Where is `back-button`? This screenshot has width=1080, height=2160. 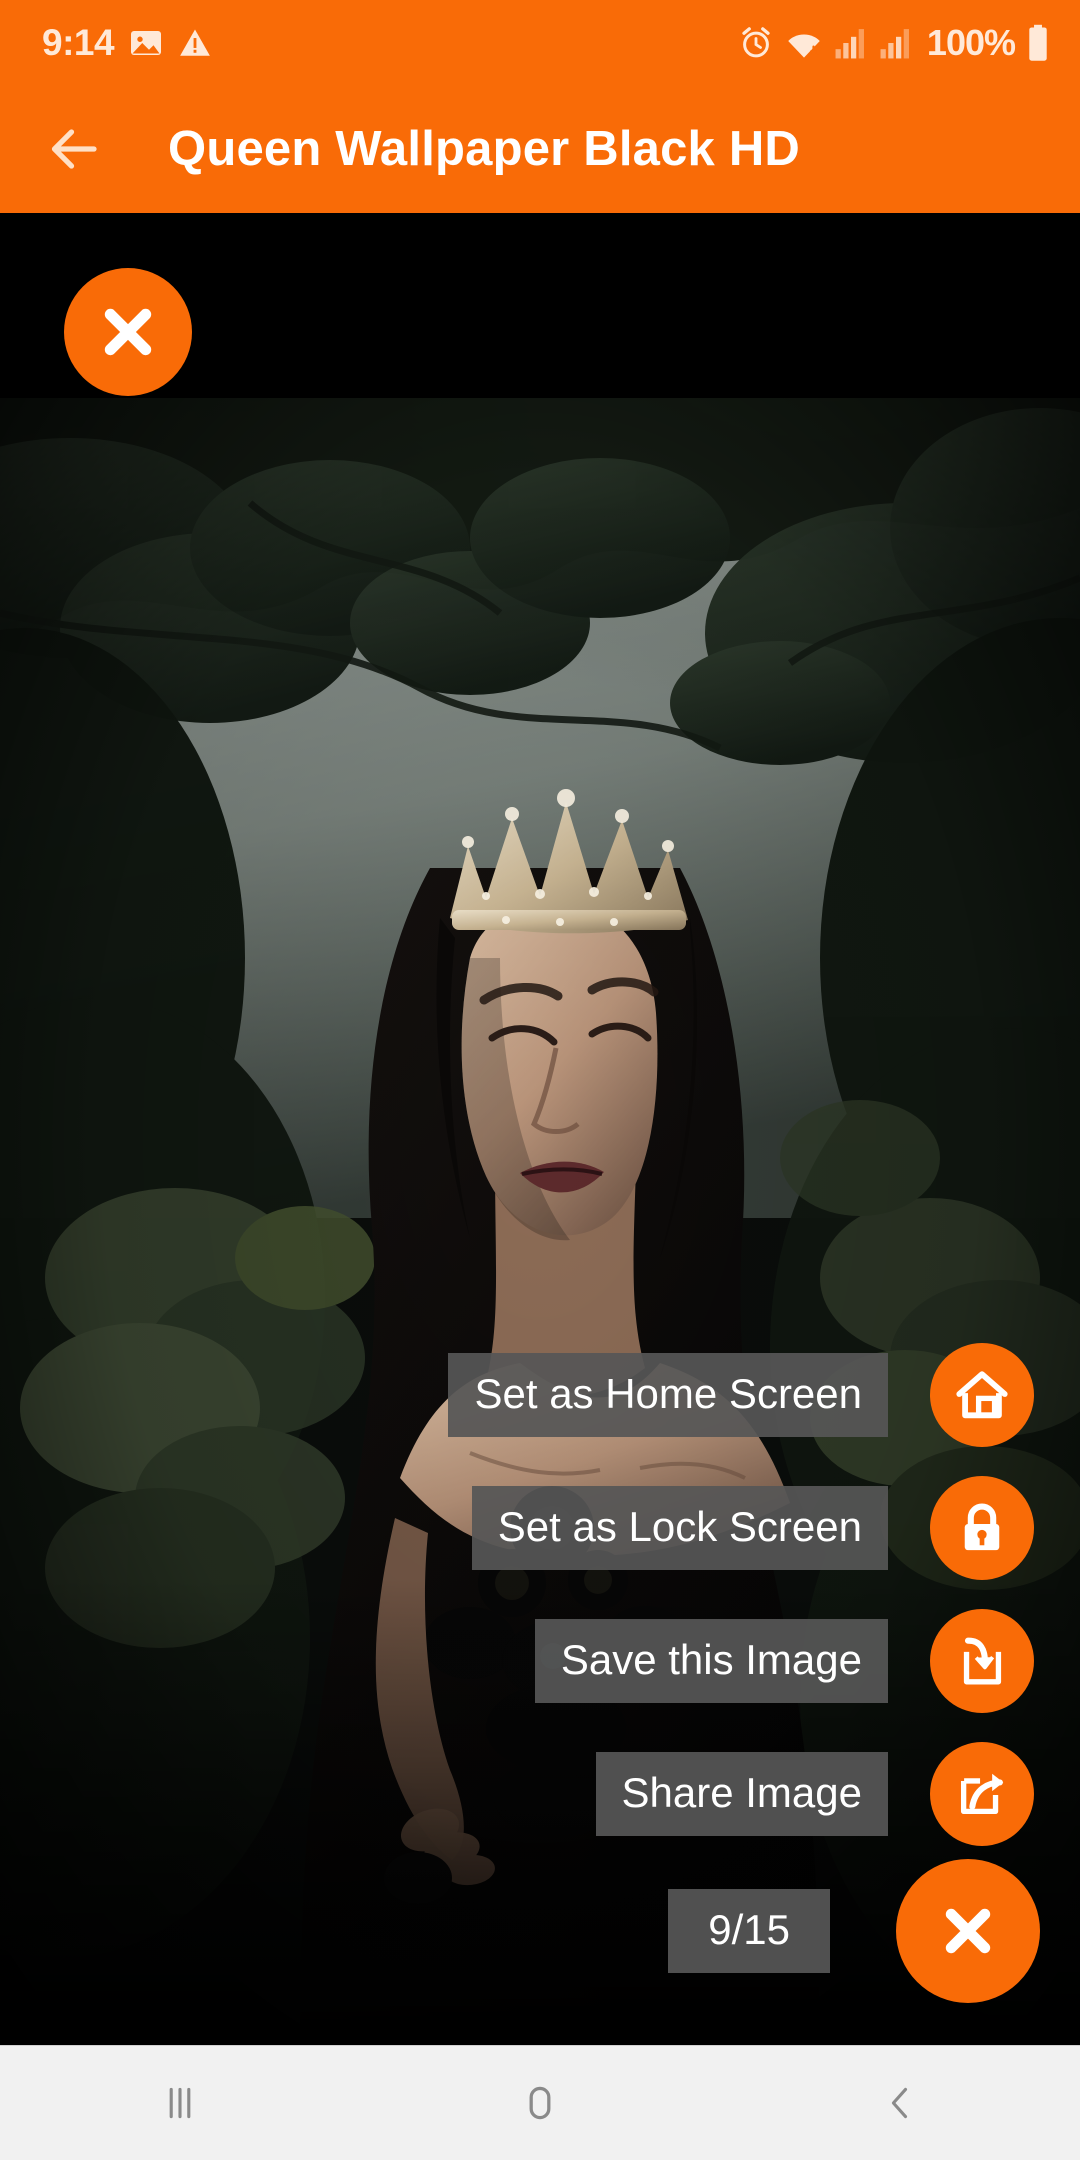
back-button is located at coordinates (74, 149).